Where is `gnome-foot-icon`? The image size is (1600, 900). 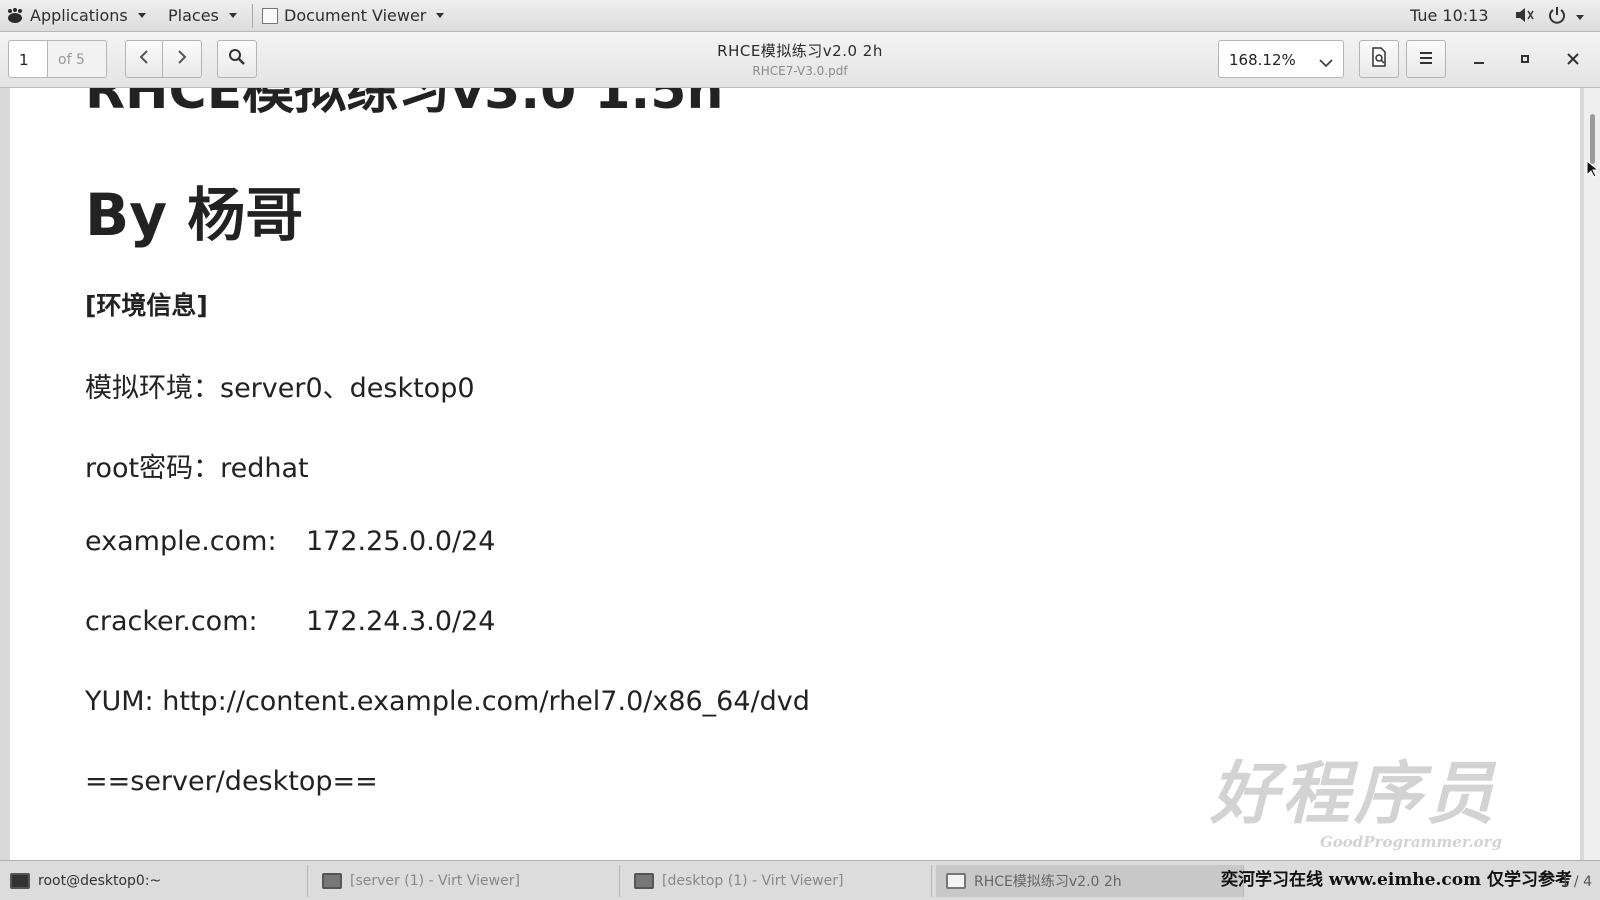 gnome-foot-icon is located at coordinates (15, 15).